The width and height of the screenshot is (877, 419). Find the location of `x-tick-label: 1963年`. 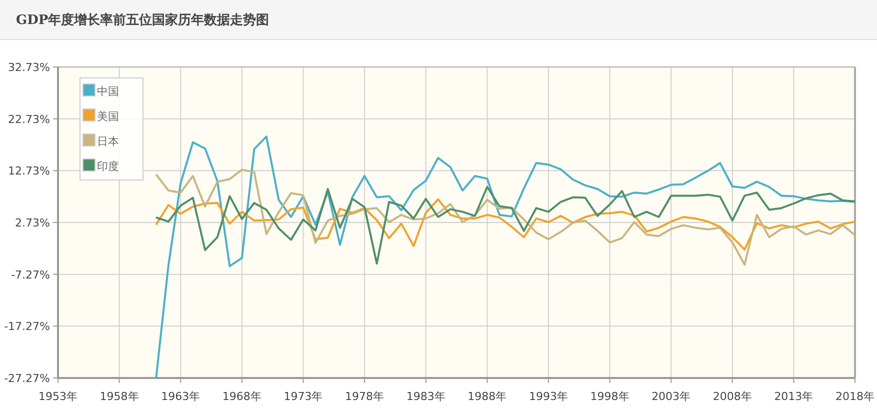

x-tick-label: 1963年 is located at coordinates (180, 396).